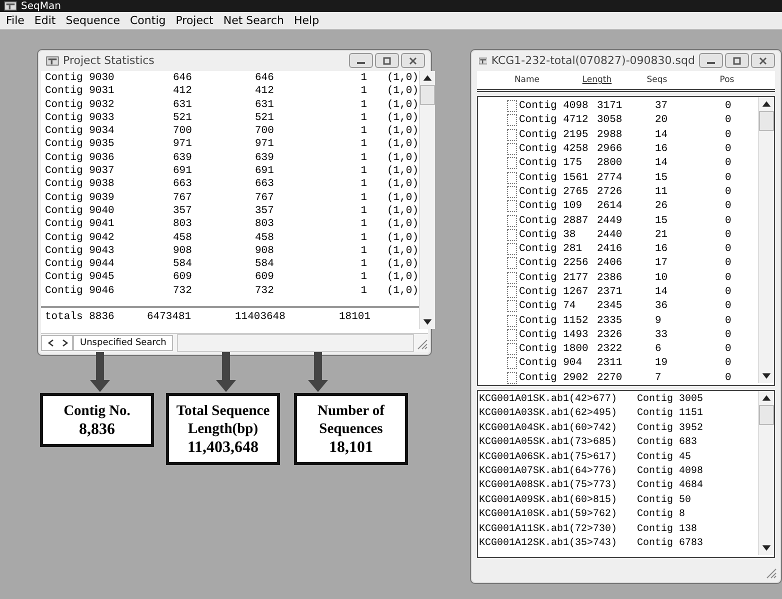 This screenshot has width=782, height=599. I want to click on menu-item: Net Search, so click(253, 20).